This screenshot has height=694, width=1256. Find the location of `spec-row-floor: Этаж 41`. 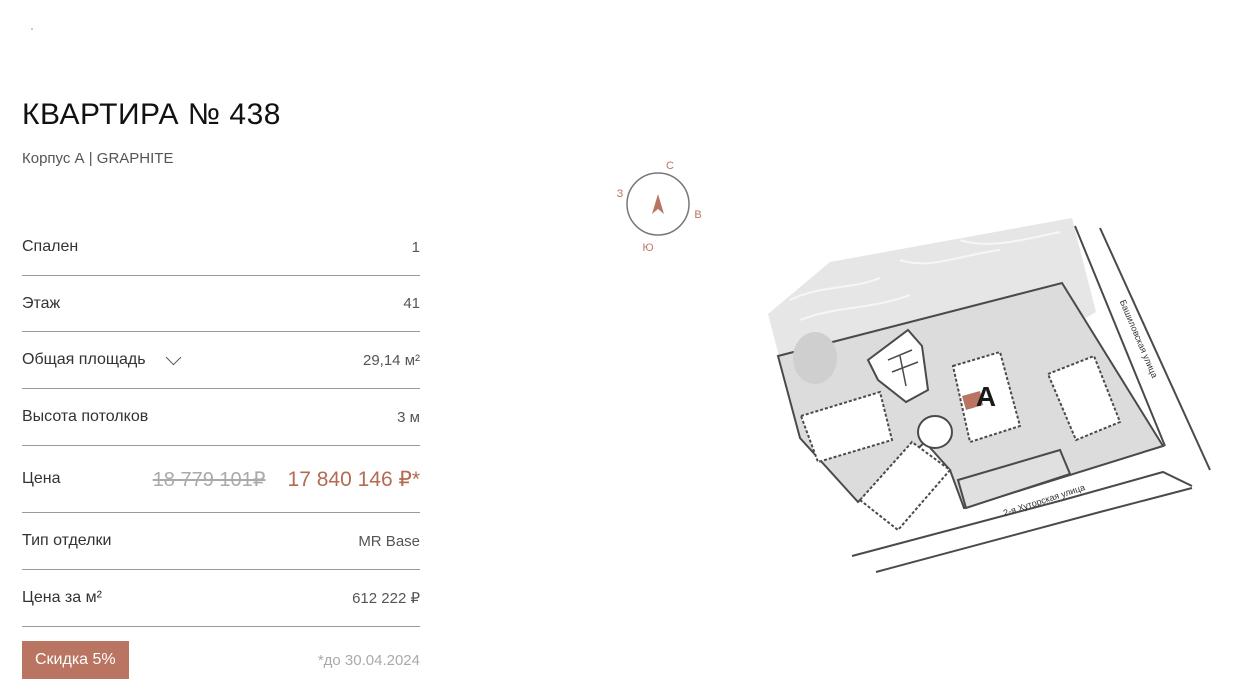

spec-row-floor: Этаж 41 is located at coordinates (221, 304).